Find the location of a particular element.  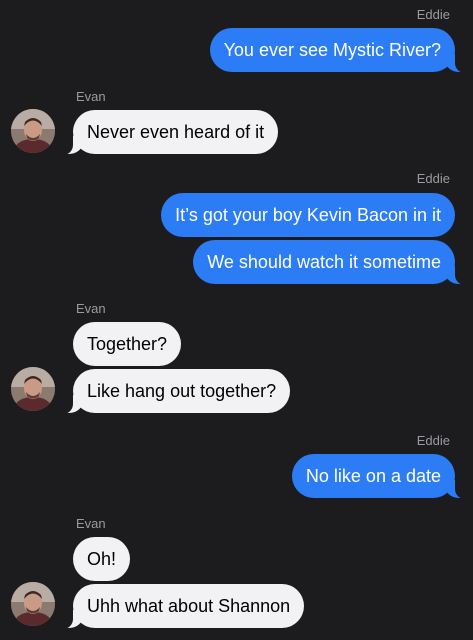

message-text: Like hang out together? is located at coordinates (182, 391).